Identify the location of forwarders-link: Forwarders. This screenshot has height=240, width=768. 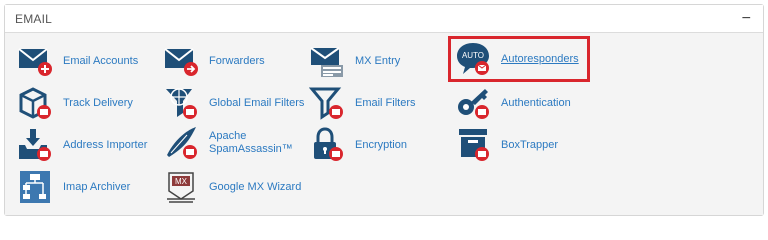
(214, 61).